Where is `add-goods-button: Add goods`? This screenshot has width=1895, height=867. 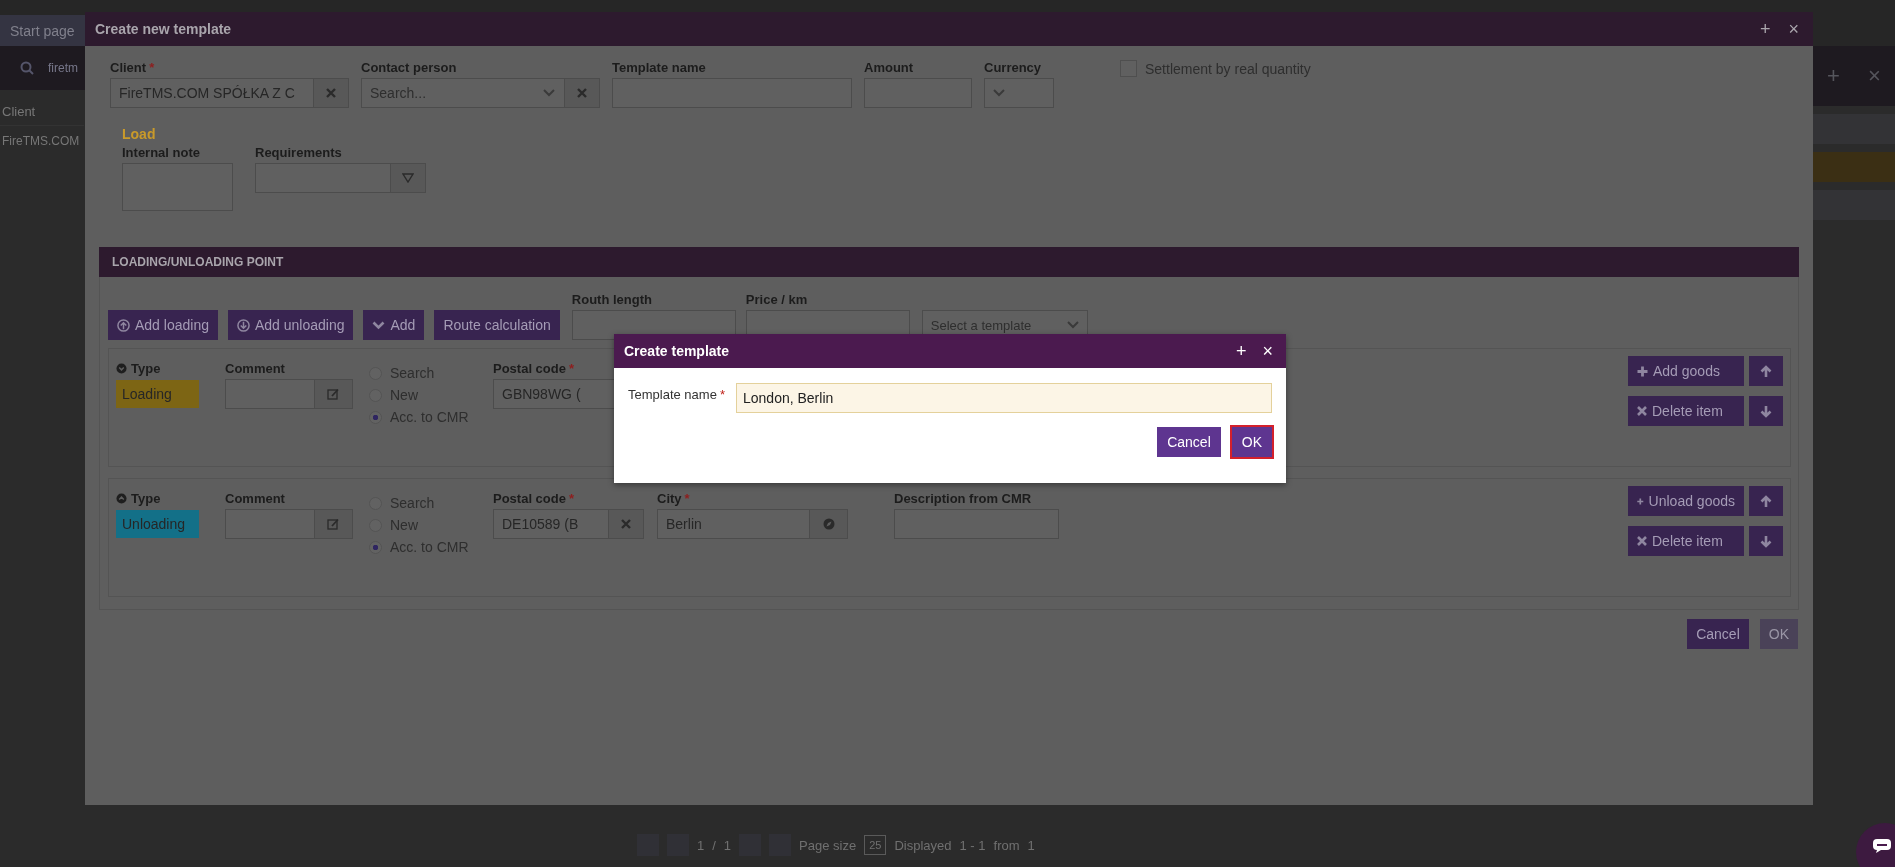 add-goods-button: Add goods is located at coordinates (1686, 371).